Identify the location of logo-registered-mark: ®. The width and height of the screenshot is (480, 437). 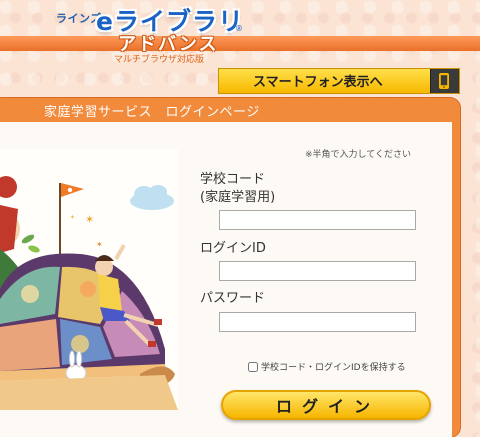
(239, 28).